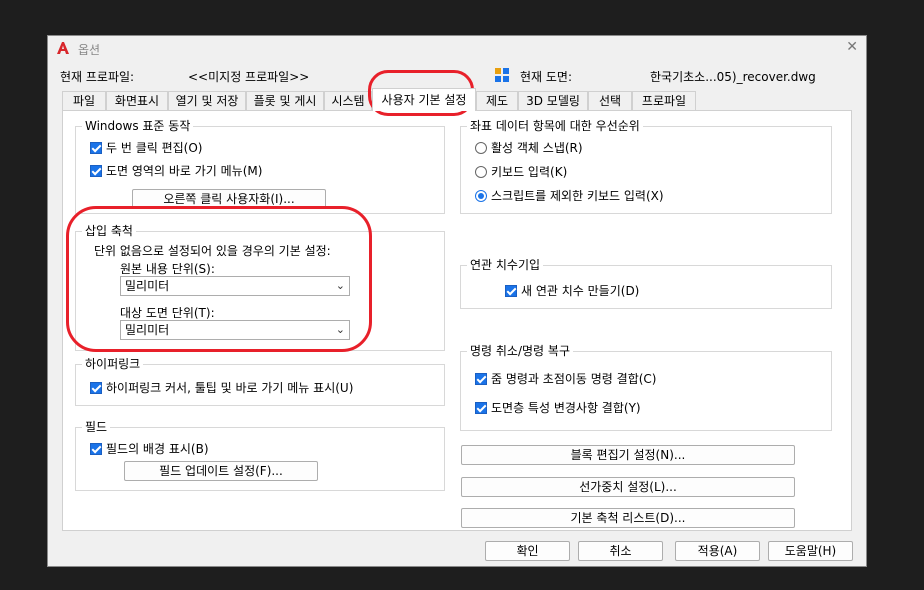 Image resolution: width=924 pixels, height=590 pixels. I want to click on radio-selected-icon, so click(481, 195).